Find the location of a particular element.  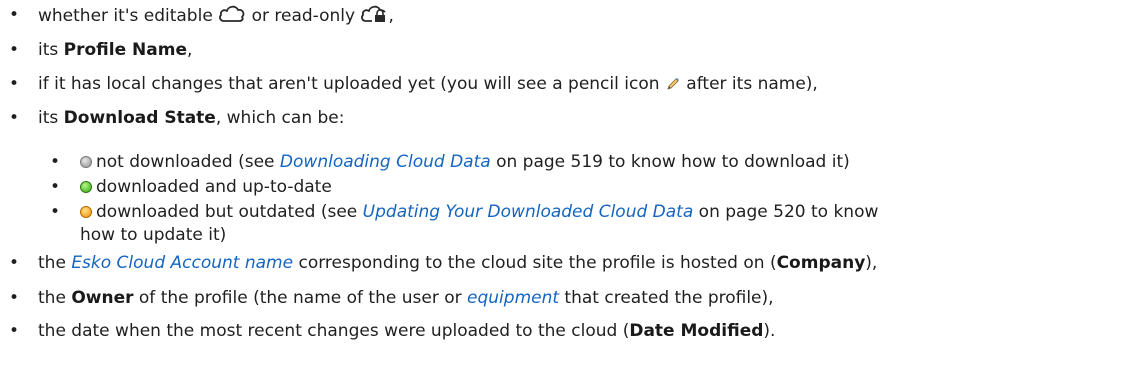

orange-status-dot-icon is located at coordinates (86, 212).